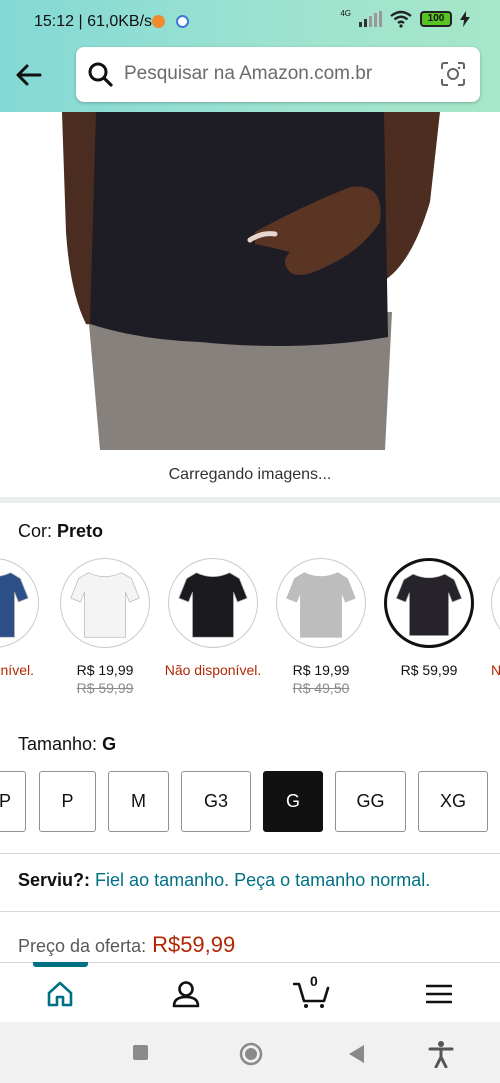 The width and height of the screenshot is (500, 1083). Describe the element at coordinates (82, 946) in the screenshot. I see `offer-price-label: Preço da oferta:` at that location.